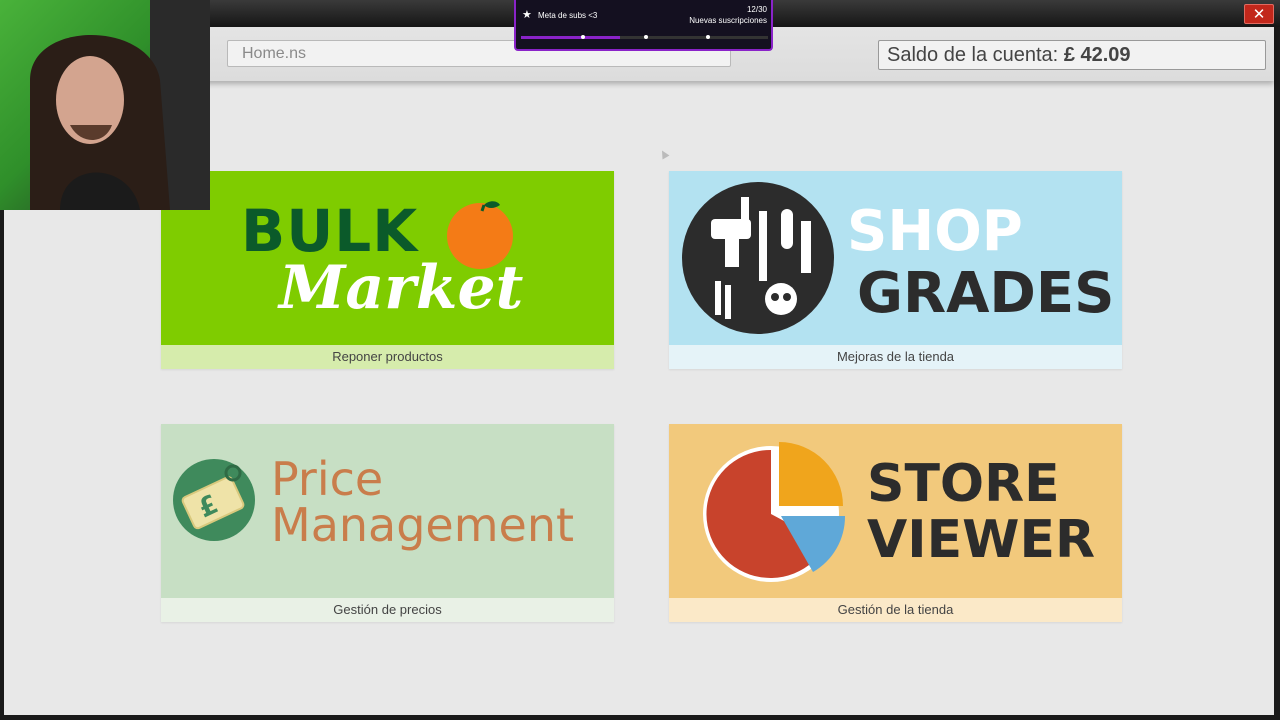 The image size is (1280, 720). I want to click on sub-goal-label: Meta de subs <3, so click(568, 15).